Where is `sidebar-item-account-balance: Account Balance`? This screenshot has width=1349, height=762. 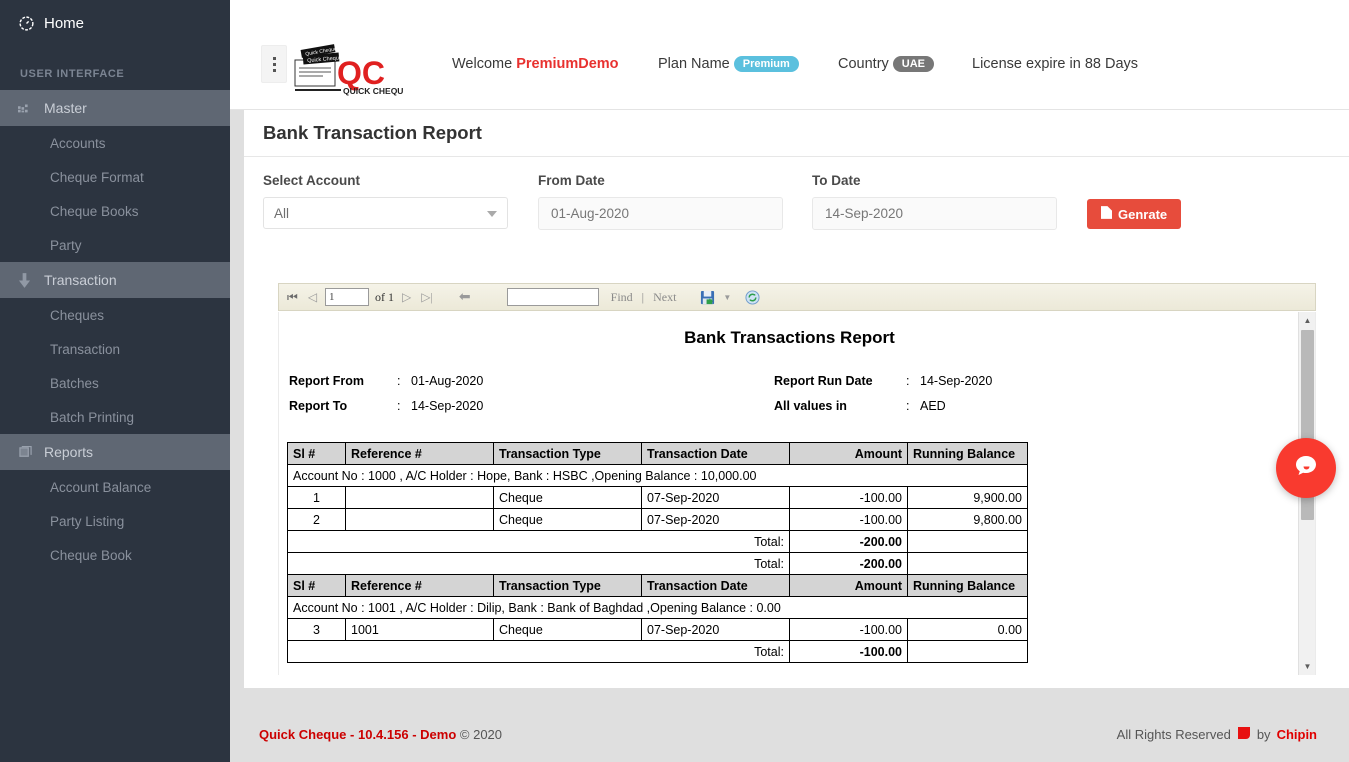 sidebar-item-account-balance: Account Balance is located at coordinates (115, 487).